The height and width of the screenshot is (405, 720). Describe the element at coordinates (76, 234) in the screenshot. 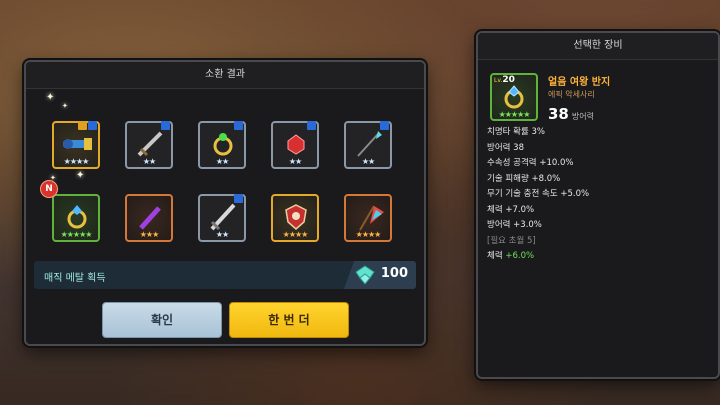

I see `item-stars: ★★★★★` at that location.